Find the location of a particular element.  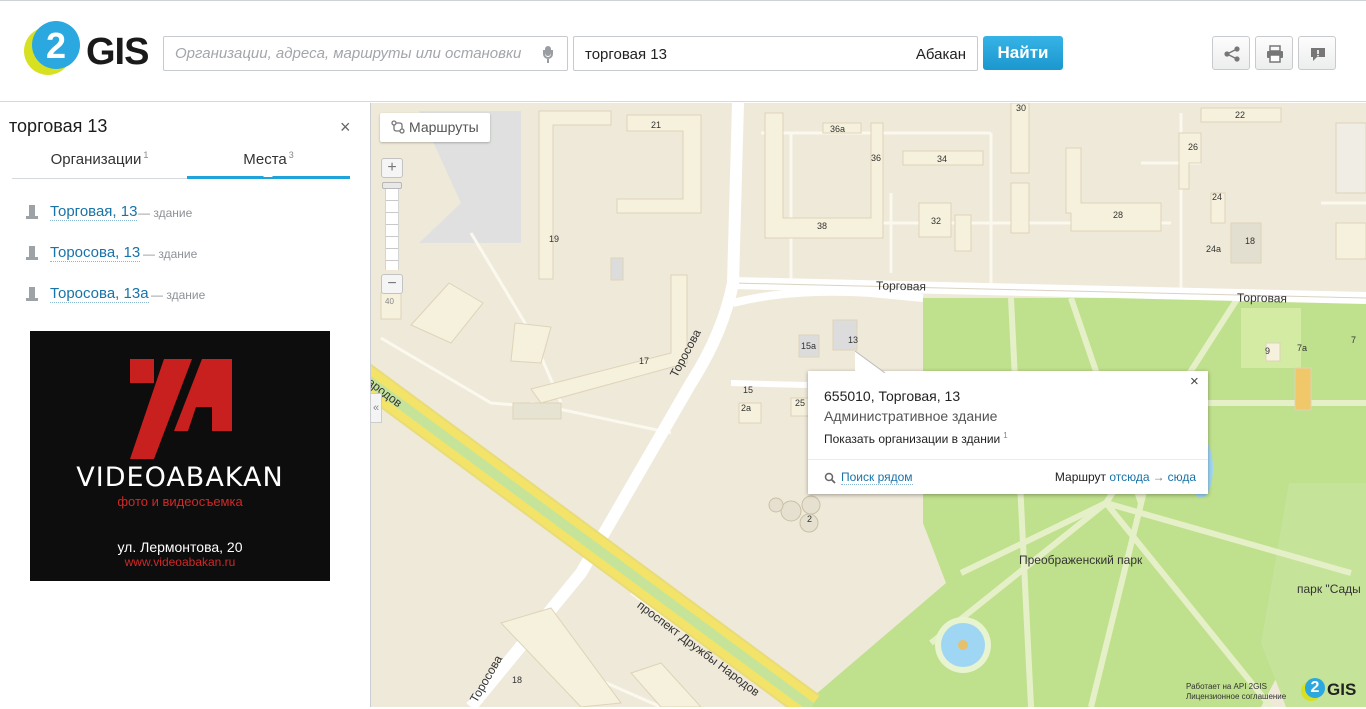

route-icon is located at coordinates (398, 127).